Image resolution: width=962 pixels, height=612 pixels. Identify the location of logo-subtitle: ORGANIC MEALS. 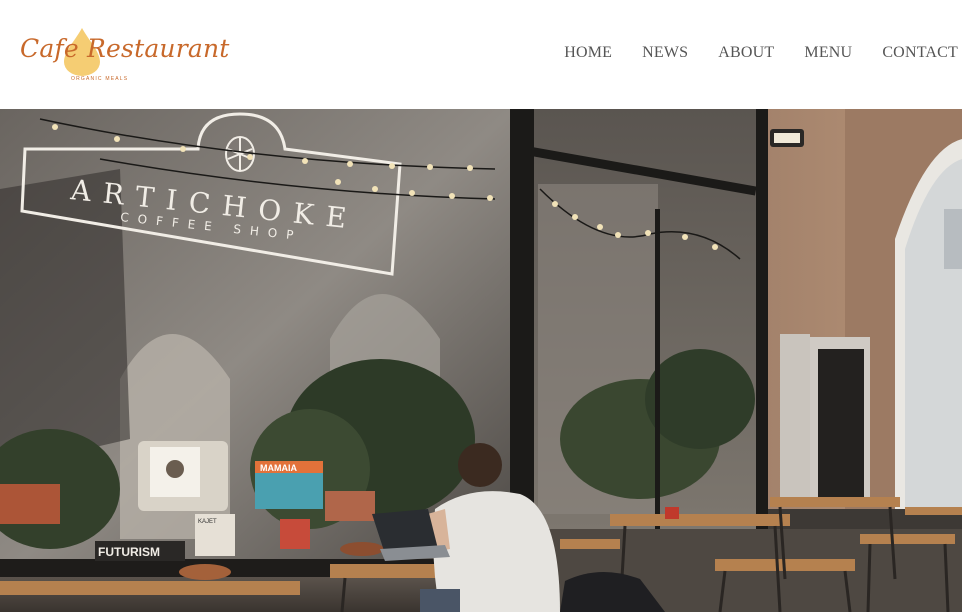
(100, 79).